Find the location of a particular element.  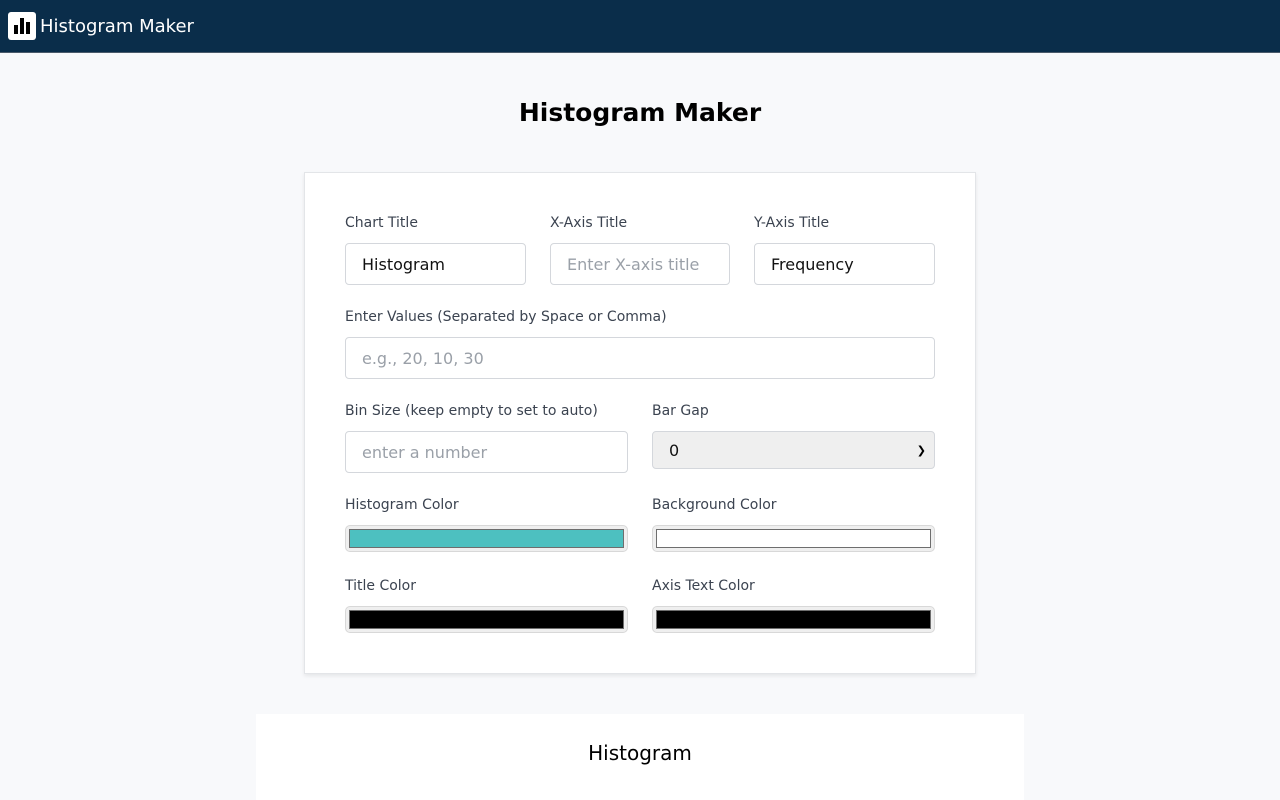

title-color-swatch is located at coordinates (486, 619).